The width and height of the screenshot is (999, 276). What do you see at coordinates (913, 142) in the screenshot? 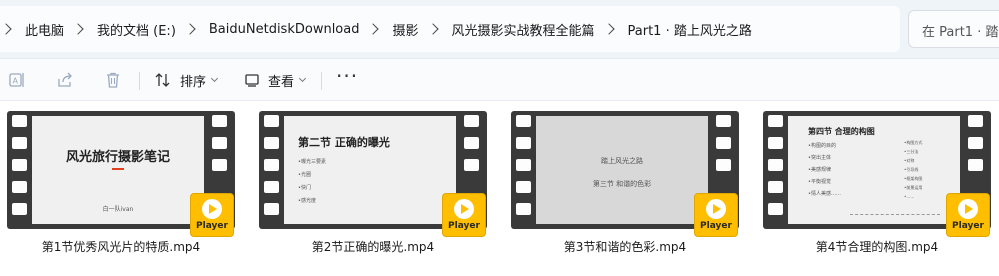
I see `slide-bullet: •构图方式` at bounding box center [913, 142].